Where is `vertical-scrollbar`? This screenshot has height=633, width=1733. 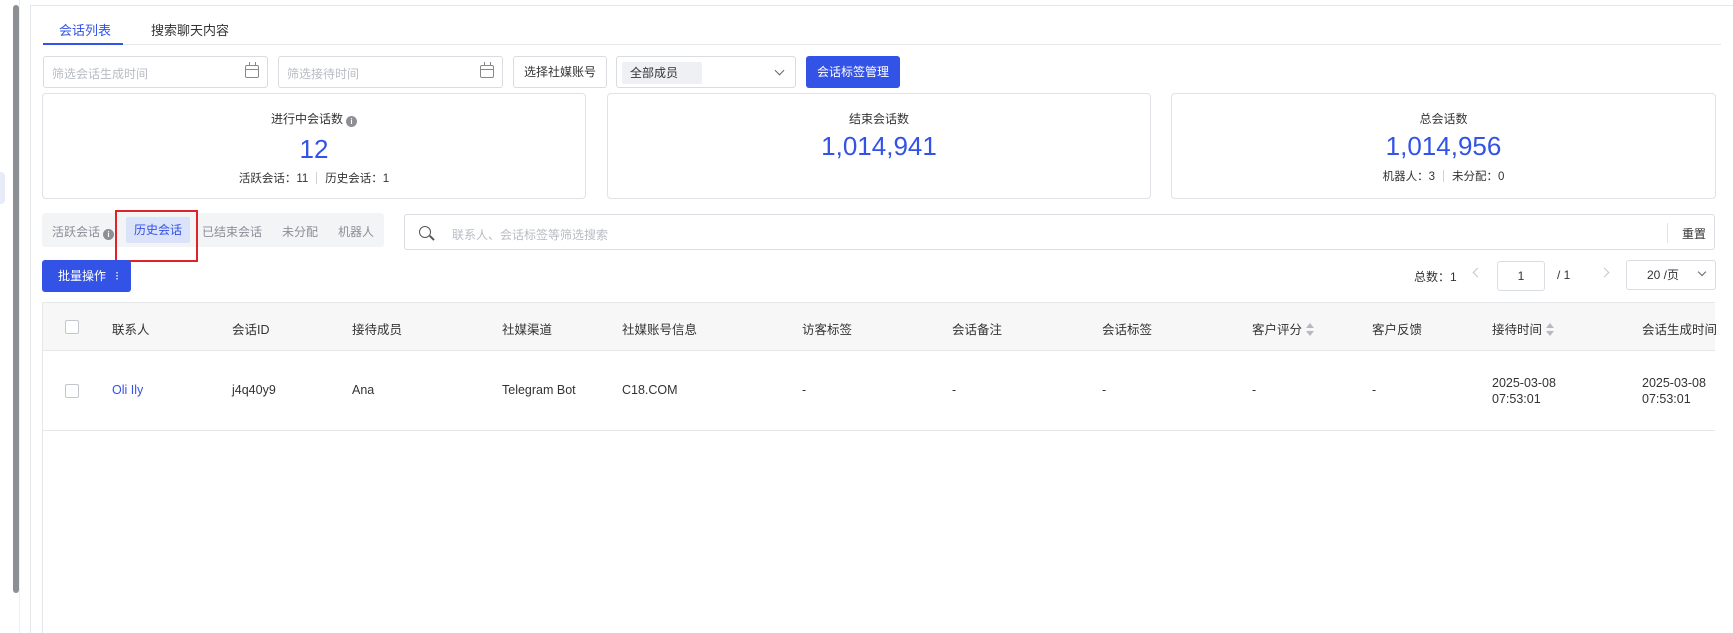 vertical-scrollbar is located at coordinates (16, 299).